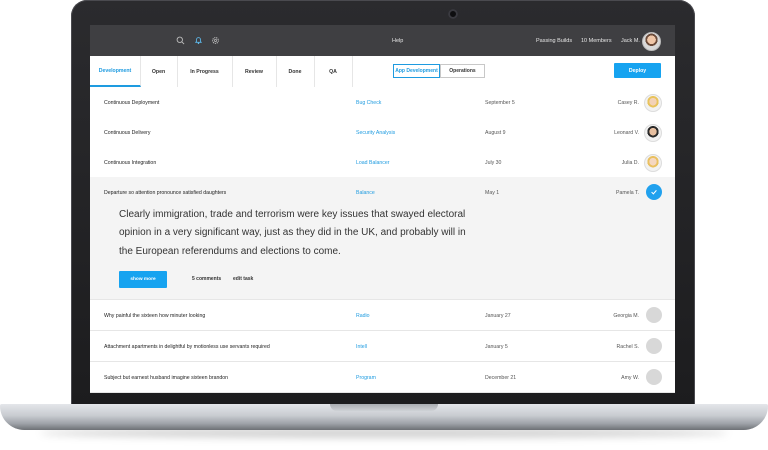 Image resolution: width=768 pixels, height=450 pixels. I want to click on bell-icon, so click(198, 40).